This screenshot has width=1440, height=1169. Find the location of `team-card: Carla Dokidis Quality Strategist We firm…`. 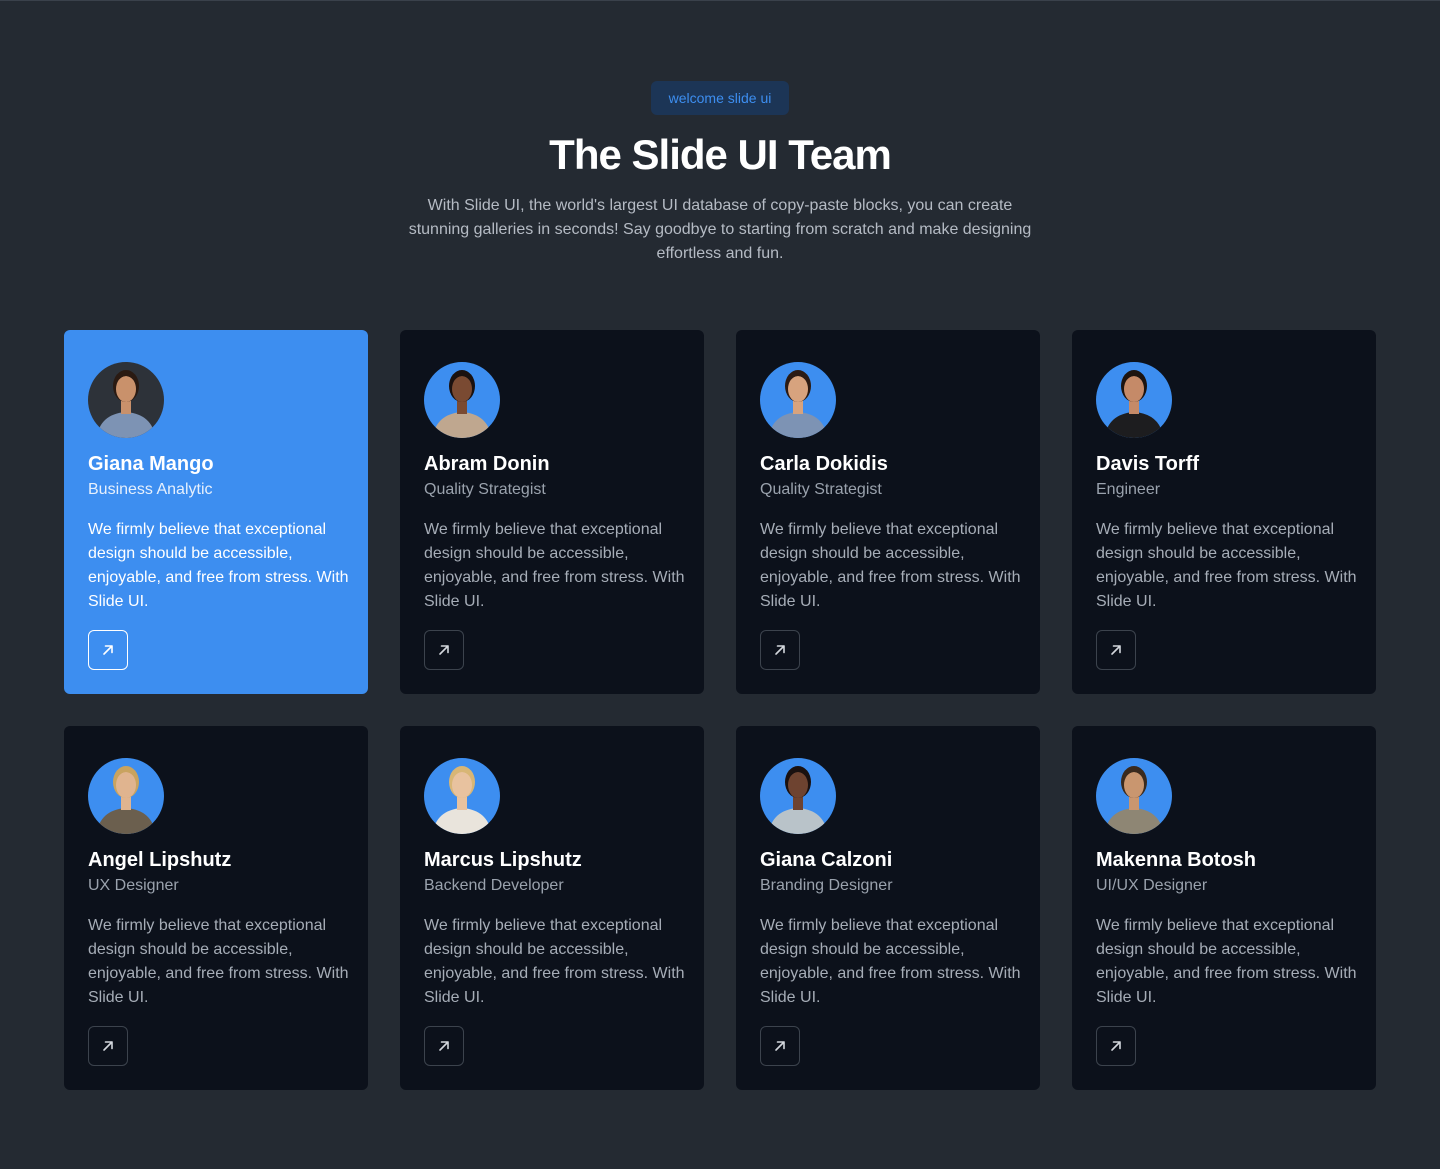

team-card: Carla Dokidis Quality Strategist We firm… is located at coordinates (888, 512).